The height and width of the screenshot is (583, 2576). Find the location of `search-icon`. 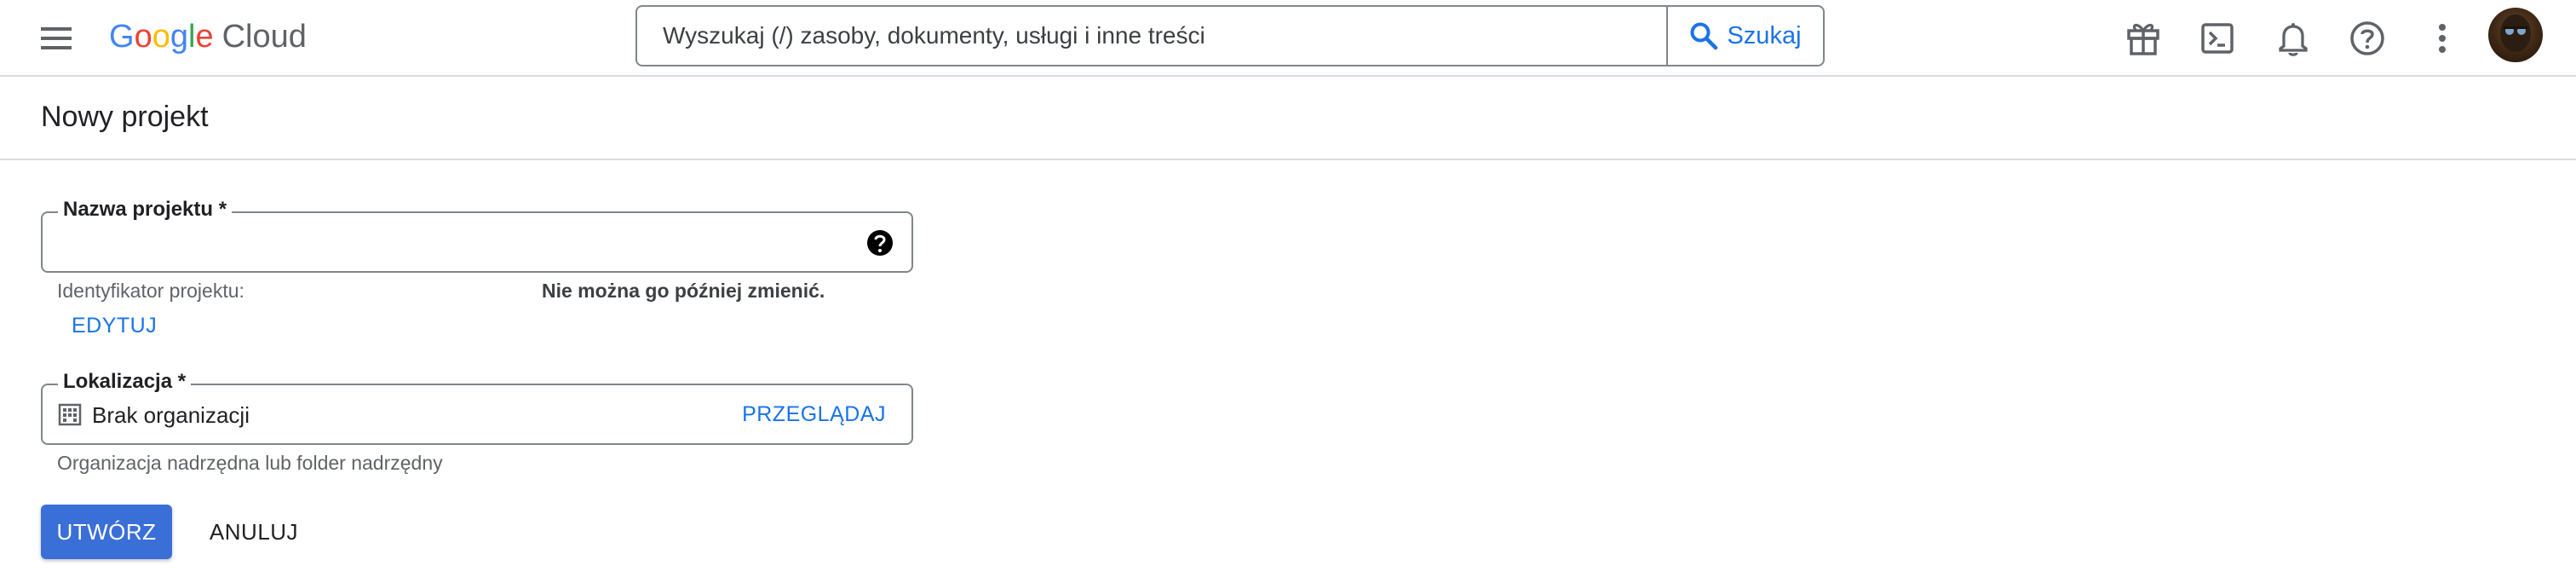

search-icon is located at coordinates (1704, 36).